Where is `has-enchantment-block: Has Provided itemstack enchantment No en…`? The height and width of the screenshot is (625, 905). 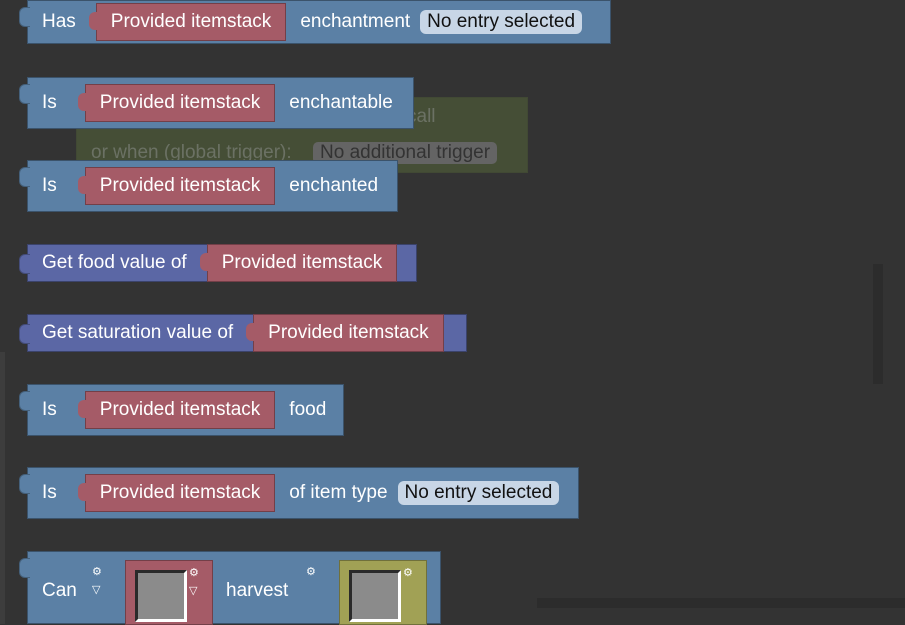
has-enchantment-block: Has Provided itemstack enchantment No en… is located at coordinates (315, 22).